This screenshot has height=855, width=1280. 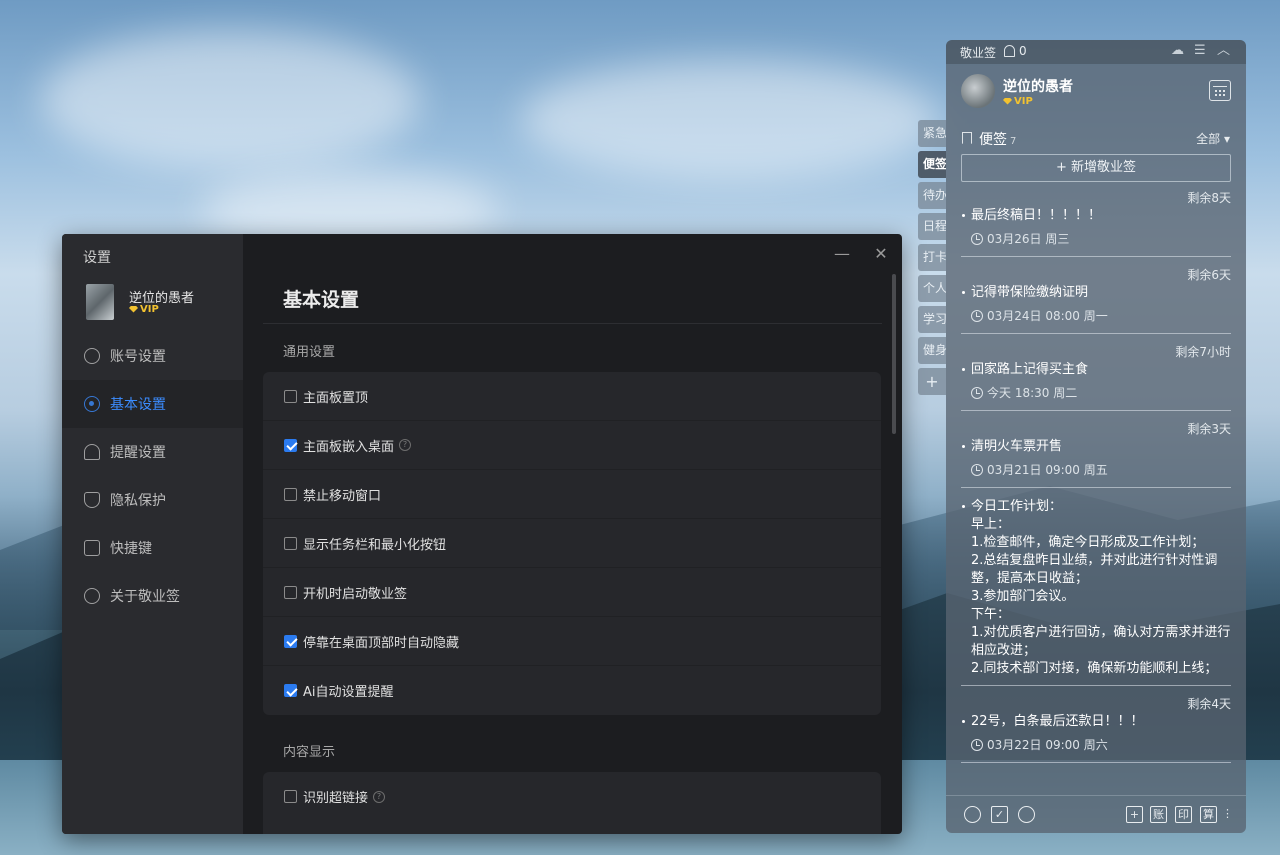 I want to click on option-detect-links: 识别超链接?, so click(x=572, y=796).